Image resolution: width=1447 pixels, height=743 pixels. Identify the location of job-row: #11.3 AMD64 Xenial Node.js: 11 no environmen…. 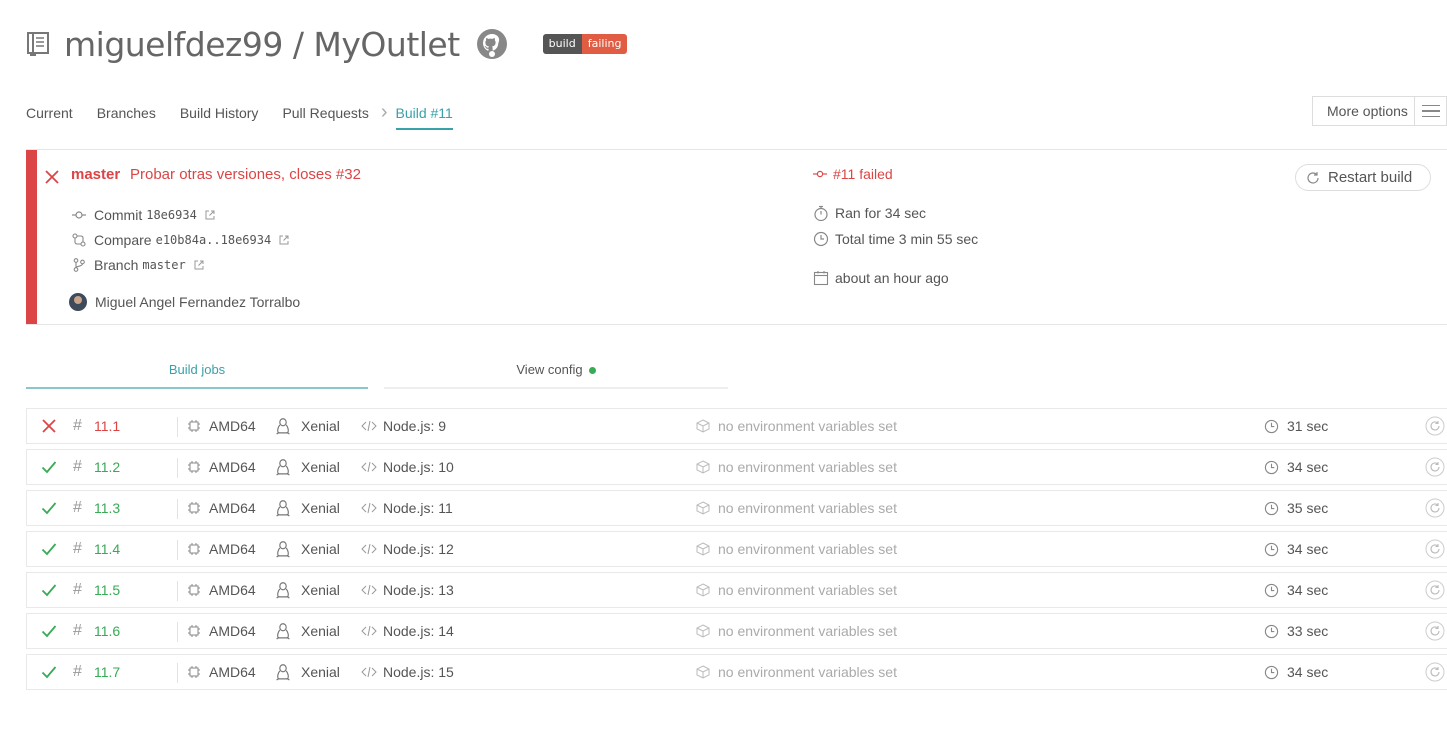
(736, 508).